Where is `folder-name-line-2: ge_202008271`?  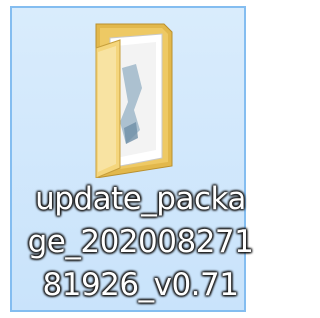 folder-name-line-2: ge_202008271 is located at coordinates (140, 242).